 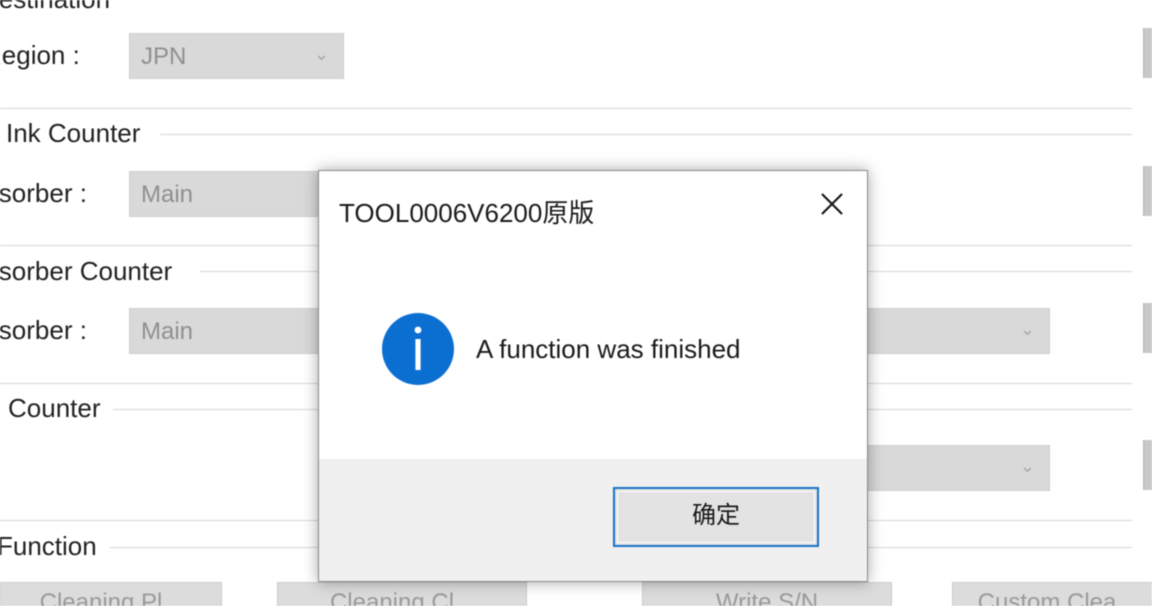 I want to click on function-section-title: Function, so click(x=54, y=546).